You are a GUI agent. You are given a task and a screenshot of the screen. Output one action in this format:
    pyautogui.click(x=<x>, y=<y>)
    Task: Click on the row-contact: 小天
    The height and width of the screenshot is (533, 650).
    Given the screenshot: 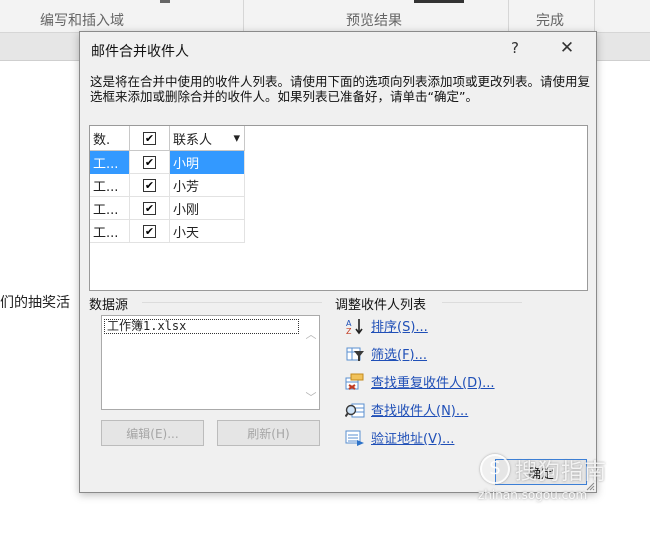 What is the action you would take?
    pyautogui.click(x=207, y=231)
    